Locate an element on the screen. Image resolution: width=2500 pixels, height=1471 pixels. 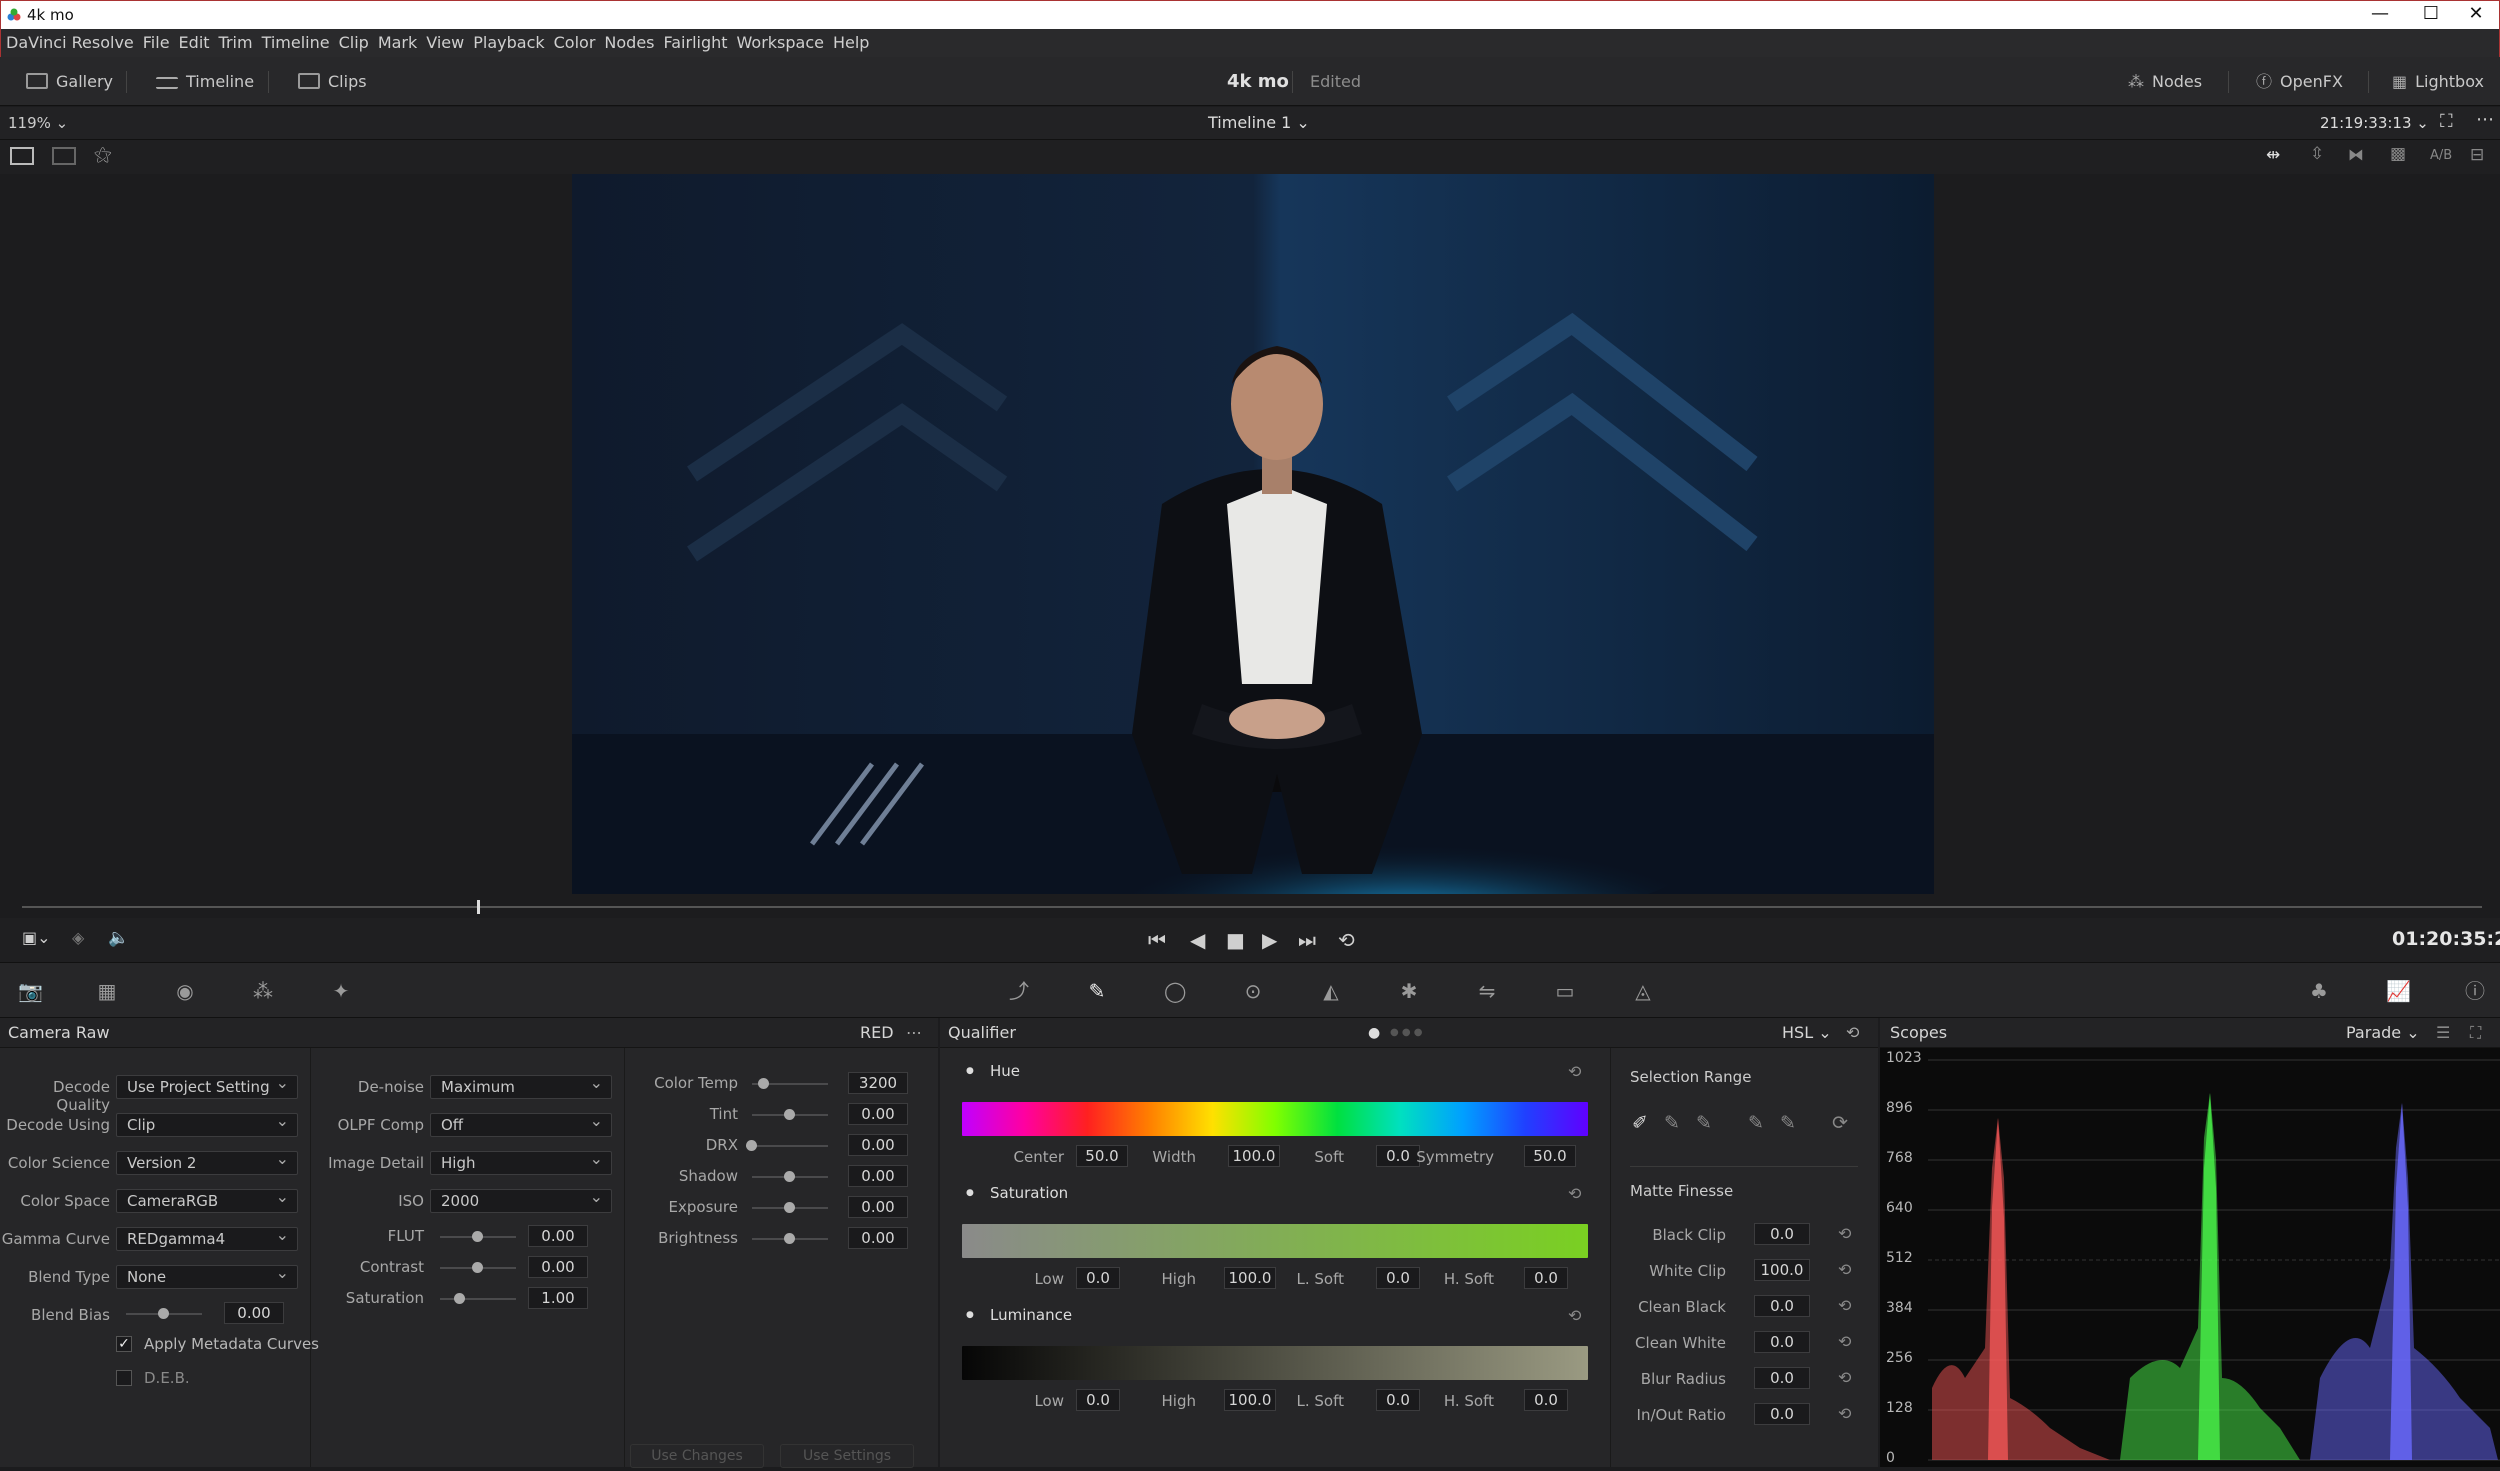
lum-reset-icon: ⟲ is located at coordinates (1574, 1315).